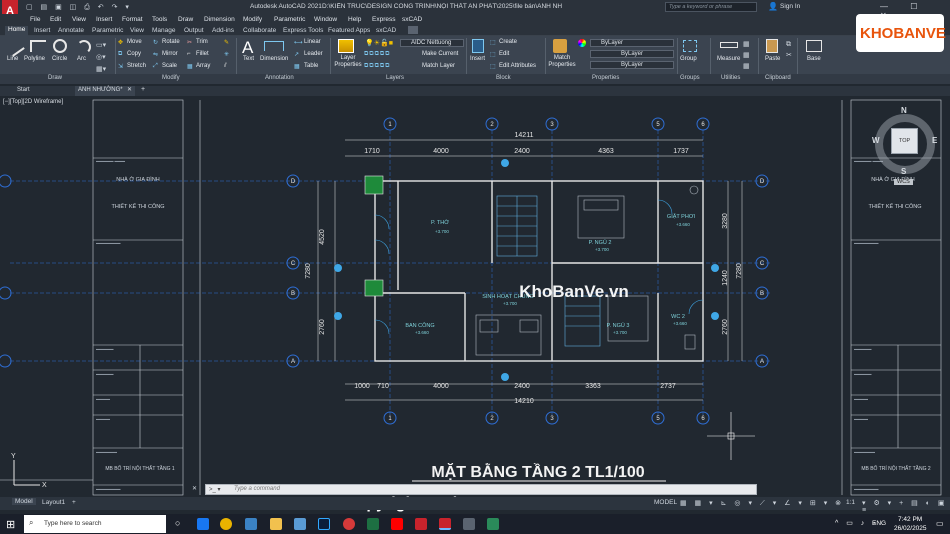 This screenshot has width=950, height=534. Describe the element at coordinates (289, 19) in the screenshot. I see `menu-parametric: Parametric` at that location.